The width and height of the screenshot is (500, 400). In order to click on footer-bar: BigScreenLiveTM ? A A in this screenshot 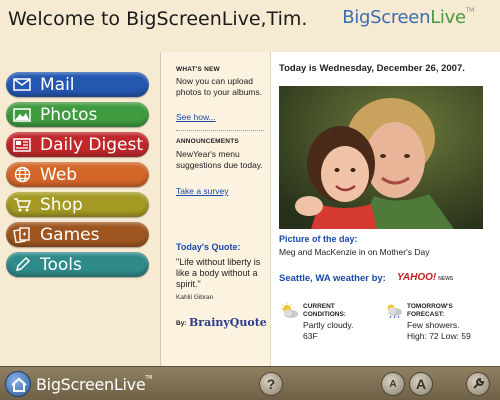, I will do `click(250, 383)`.